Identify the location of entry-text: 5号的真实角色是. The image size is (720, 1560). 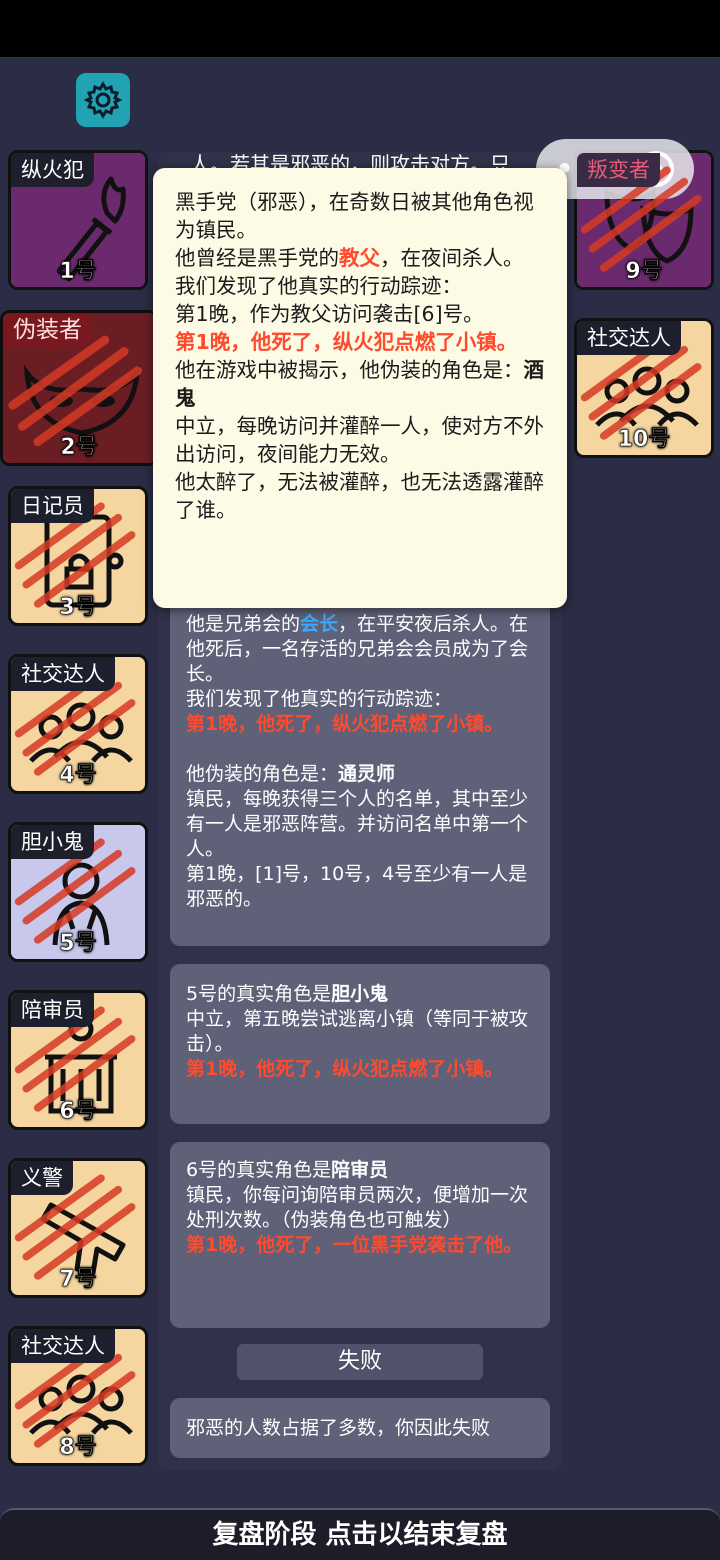
(259, 994).